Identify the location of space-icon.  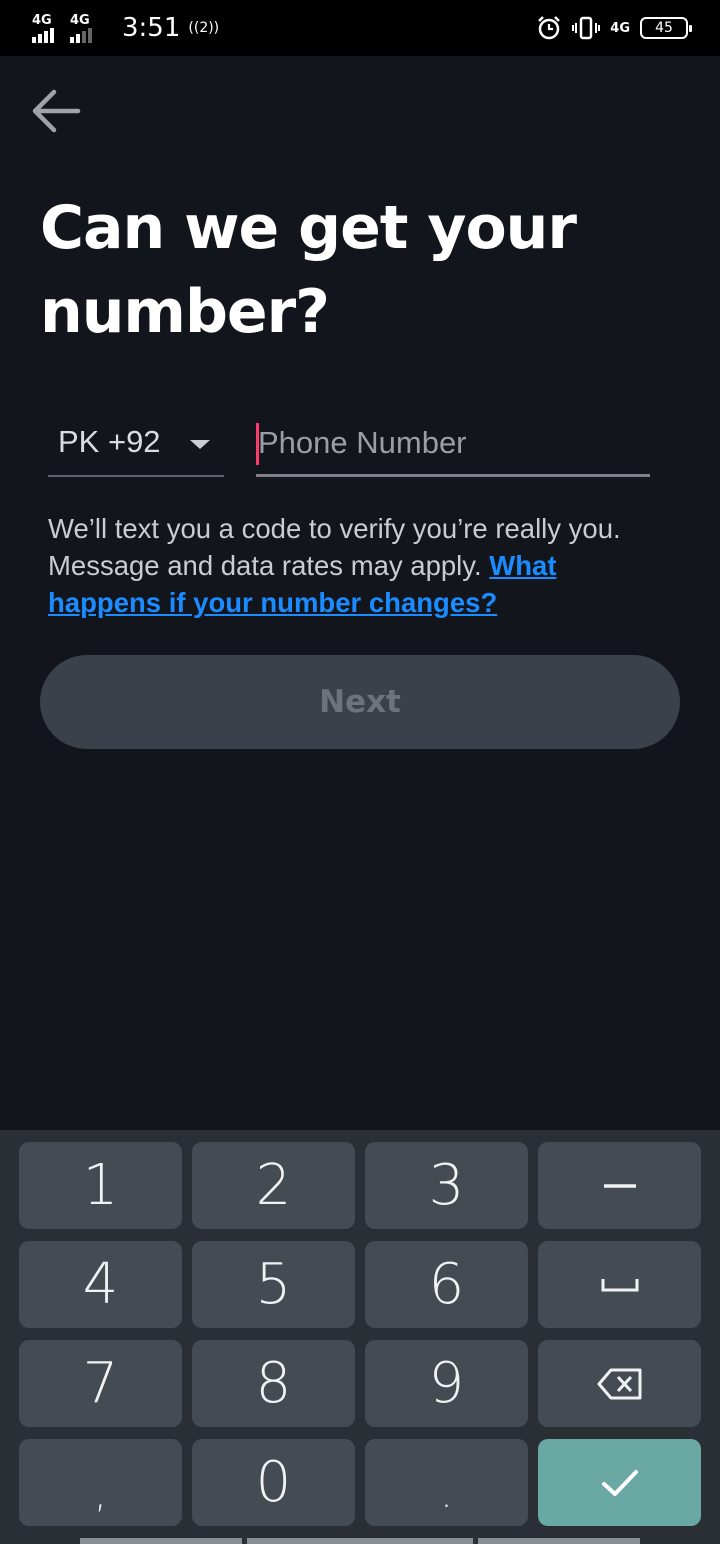
(619, 1284).